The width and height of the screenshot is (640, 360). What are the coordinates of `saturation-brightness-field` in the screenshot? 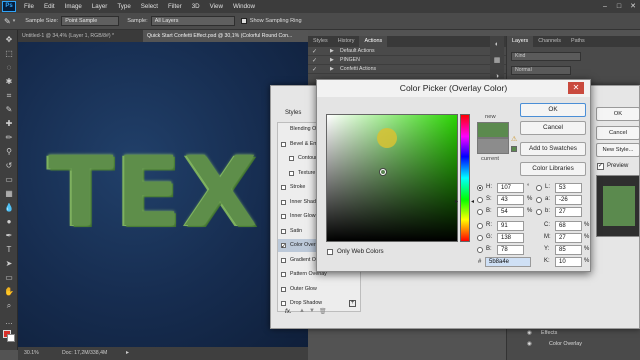 It's located at (392, 178).